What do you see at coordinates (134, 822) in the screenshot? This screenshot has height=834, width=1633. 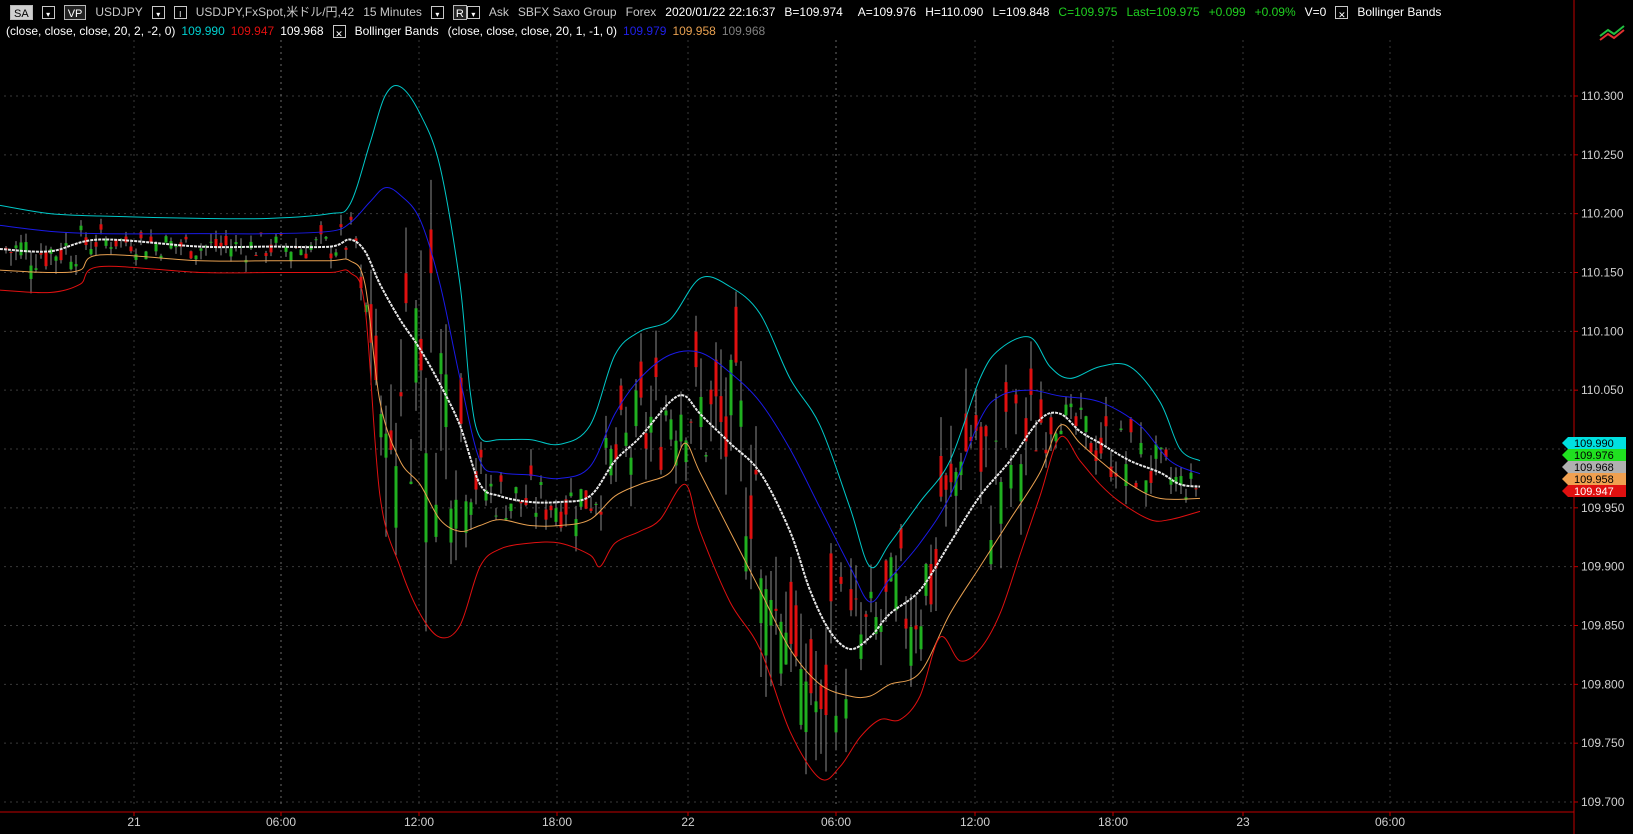 I see `time-axis-label: 21` at bounding box center [134, 822].